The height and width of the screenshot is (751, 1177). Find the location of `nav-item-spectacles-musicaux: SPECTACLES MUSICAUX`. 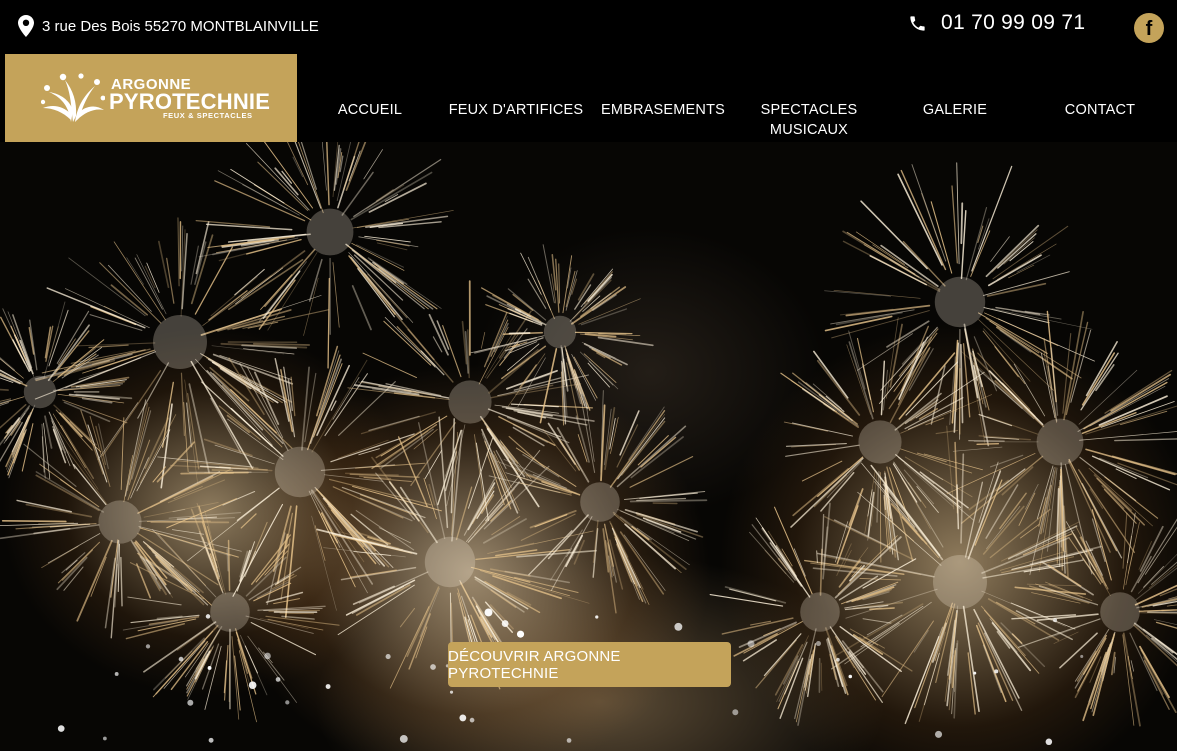

nav-item-spectacles-musicaux: SPECTACLES MUSICAUX is located at coordinates (809, 120).